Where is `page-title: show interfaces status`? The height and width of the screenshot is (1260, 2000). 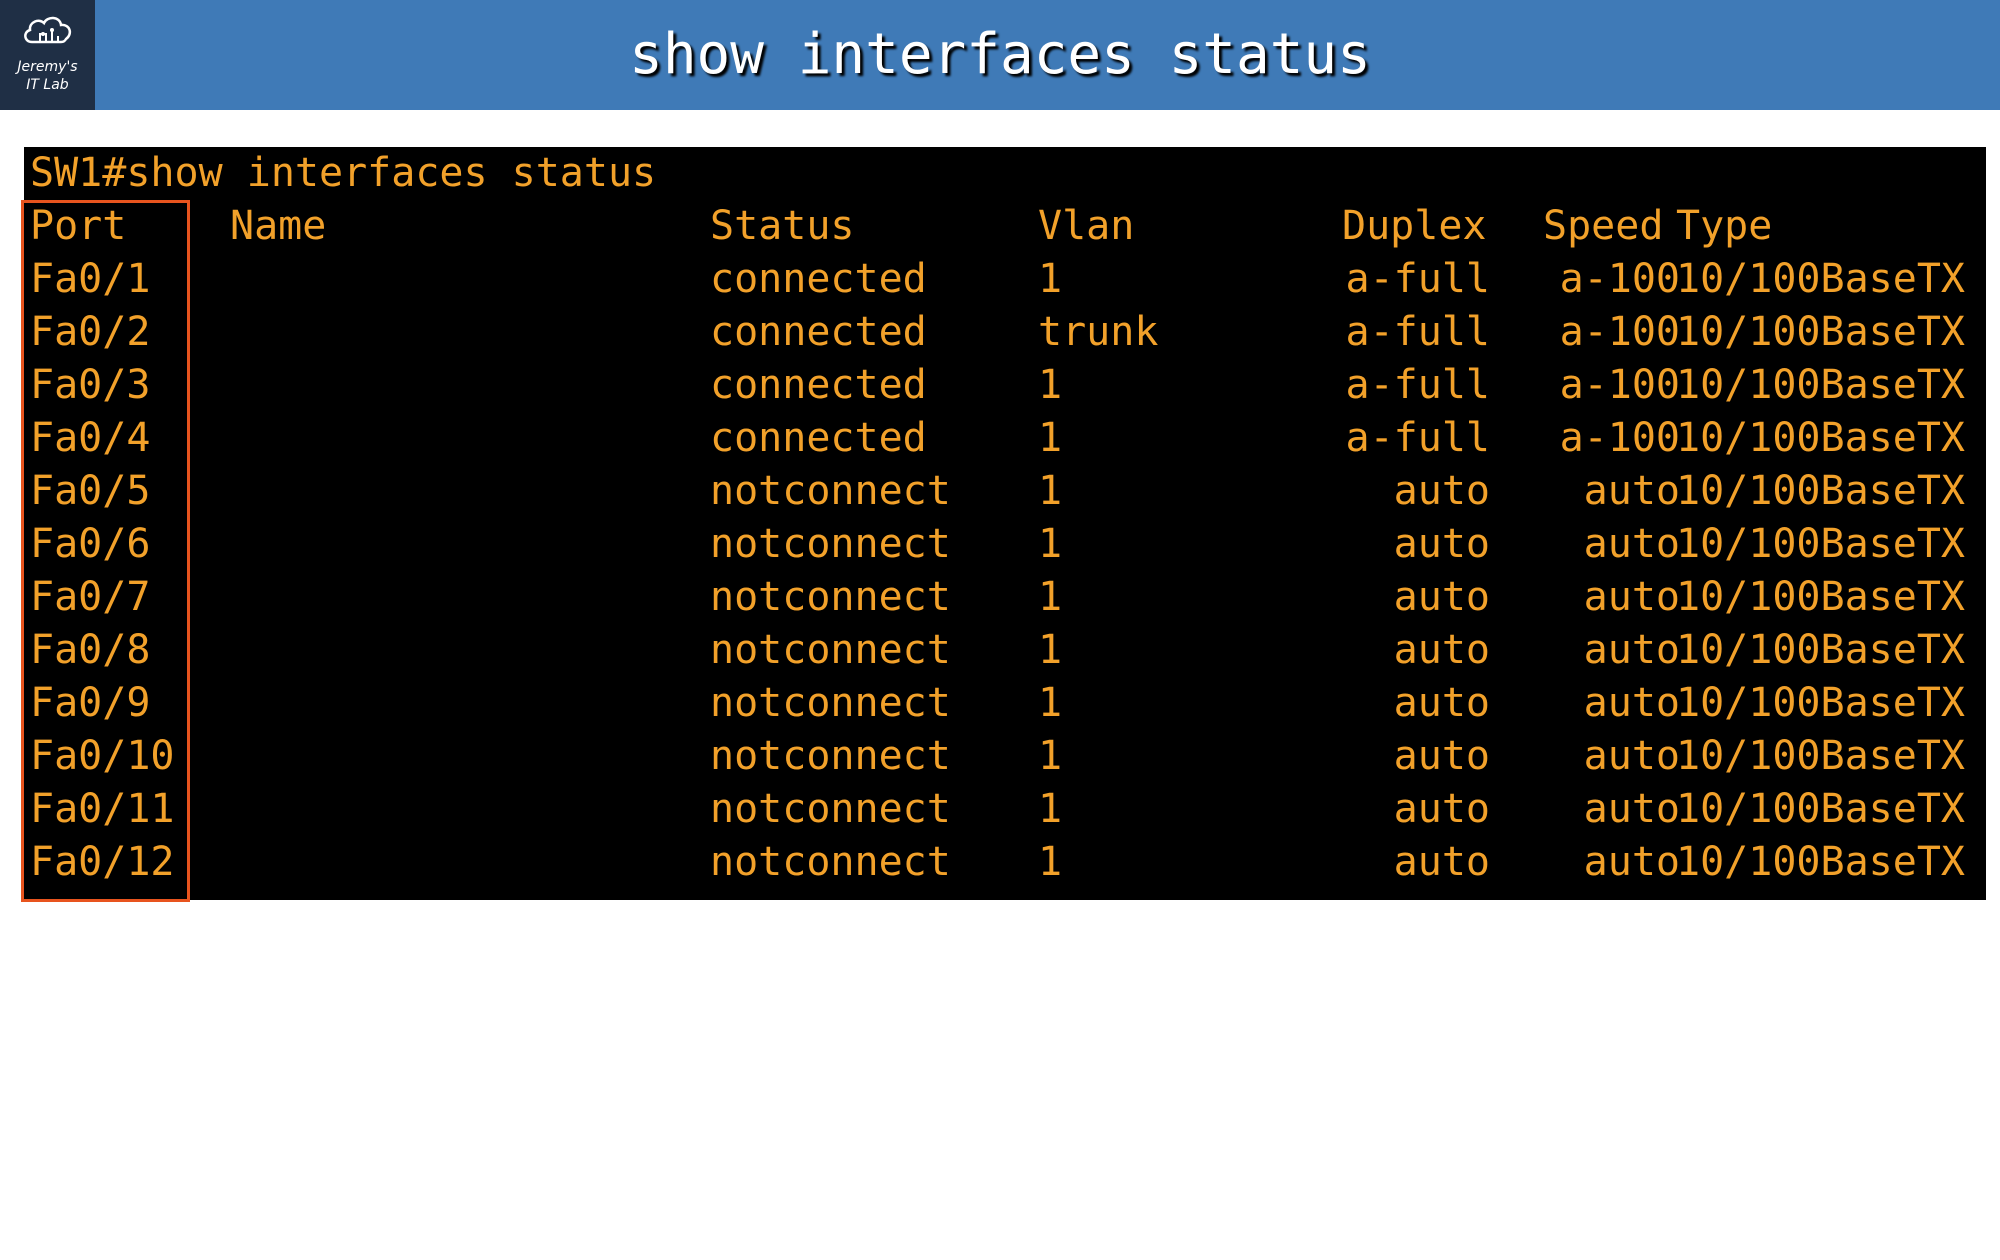
page-title: show interfaces status is located at coordinates (1000, 54).